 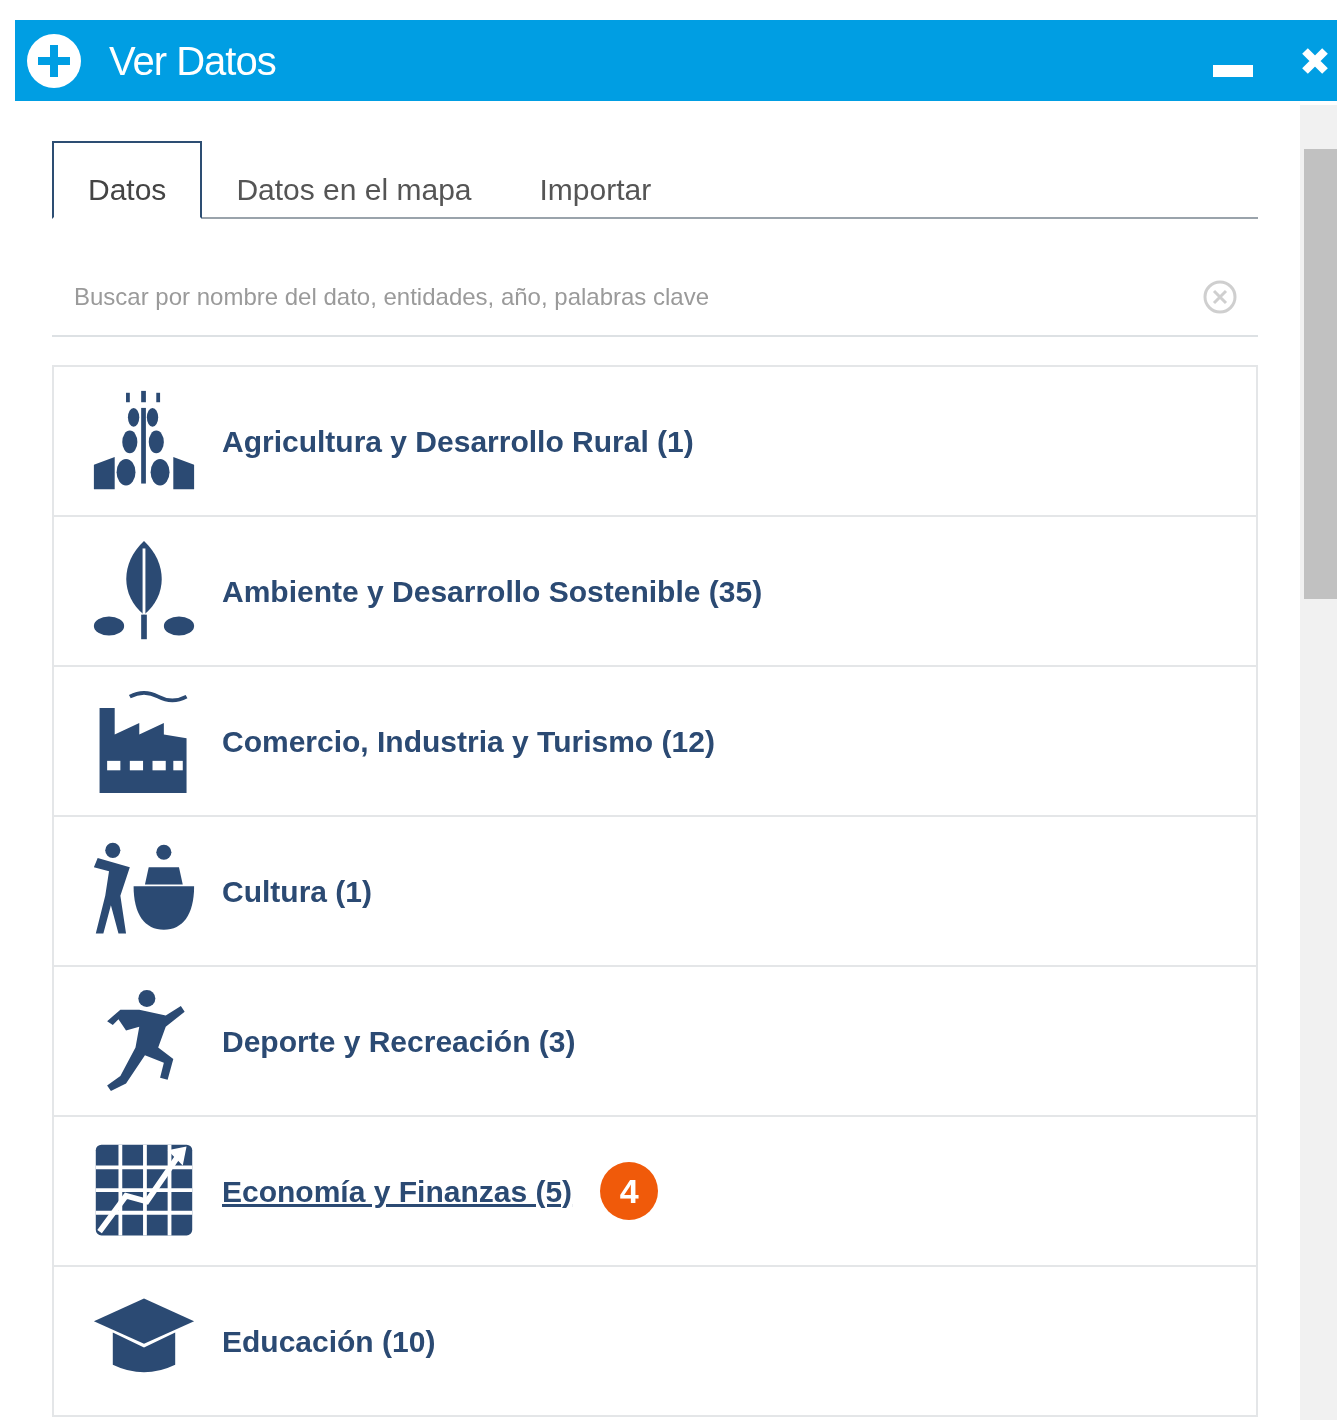 What do you see at coordinates (1320, 374) in the screenshot?
I see `scrollbar-thumb` at bounding box center [1320, 374].